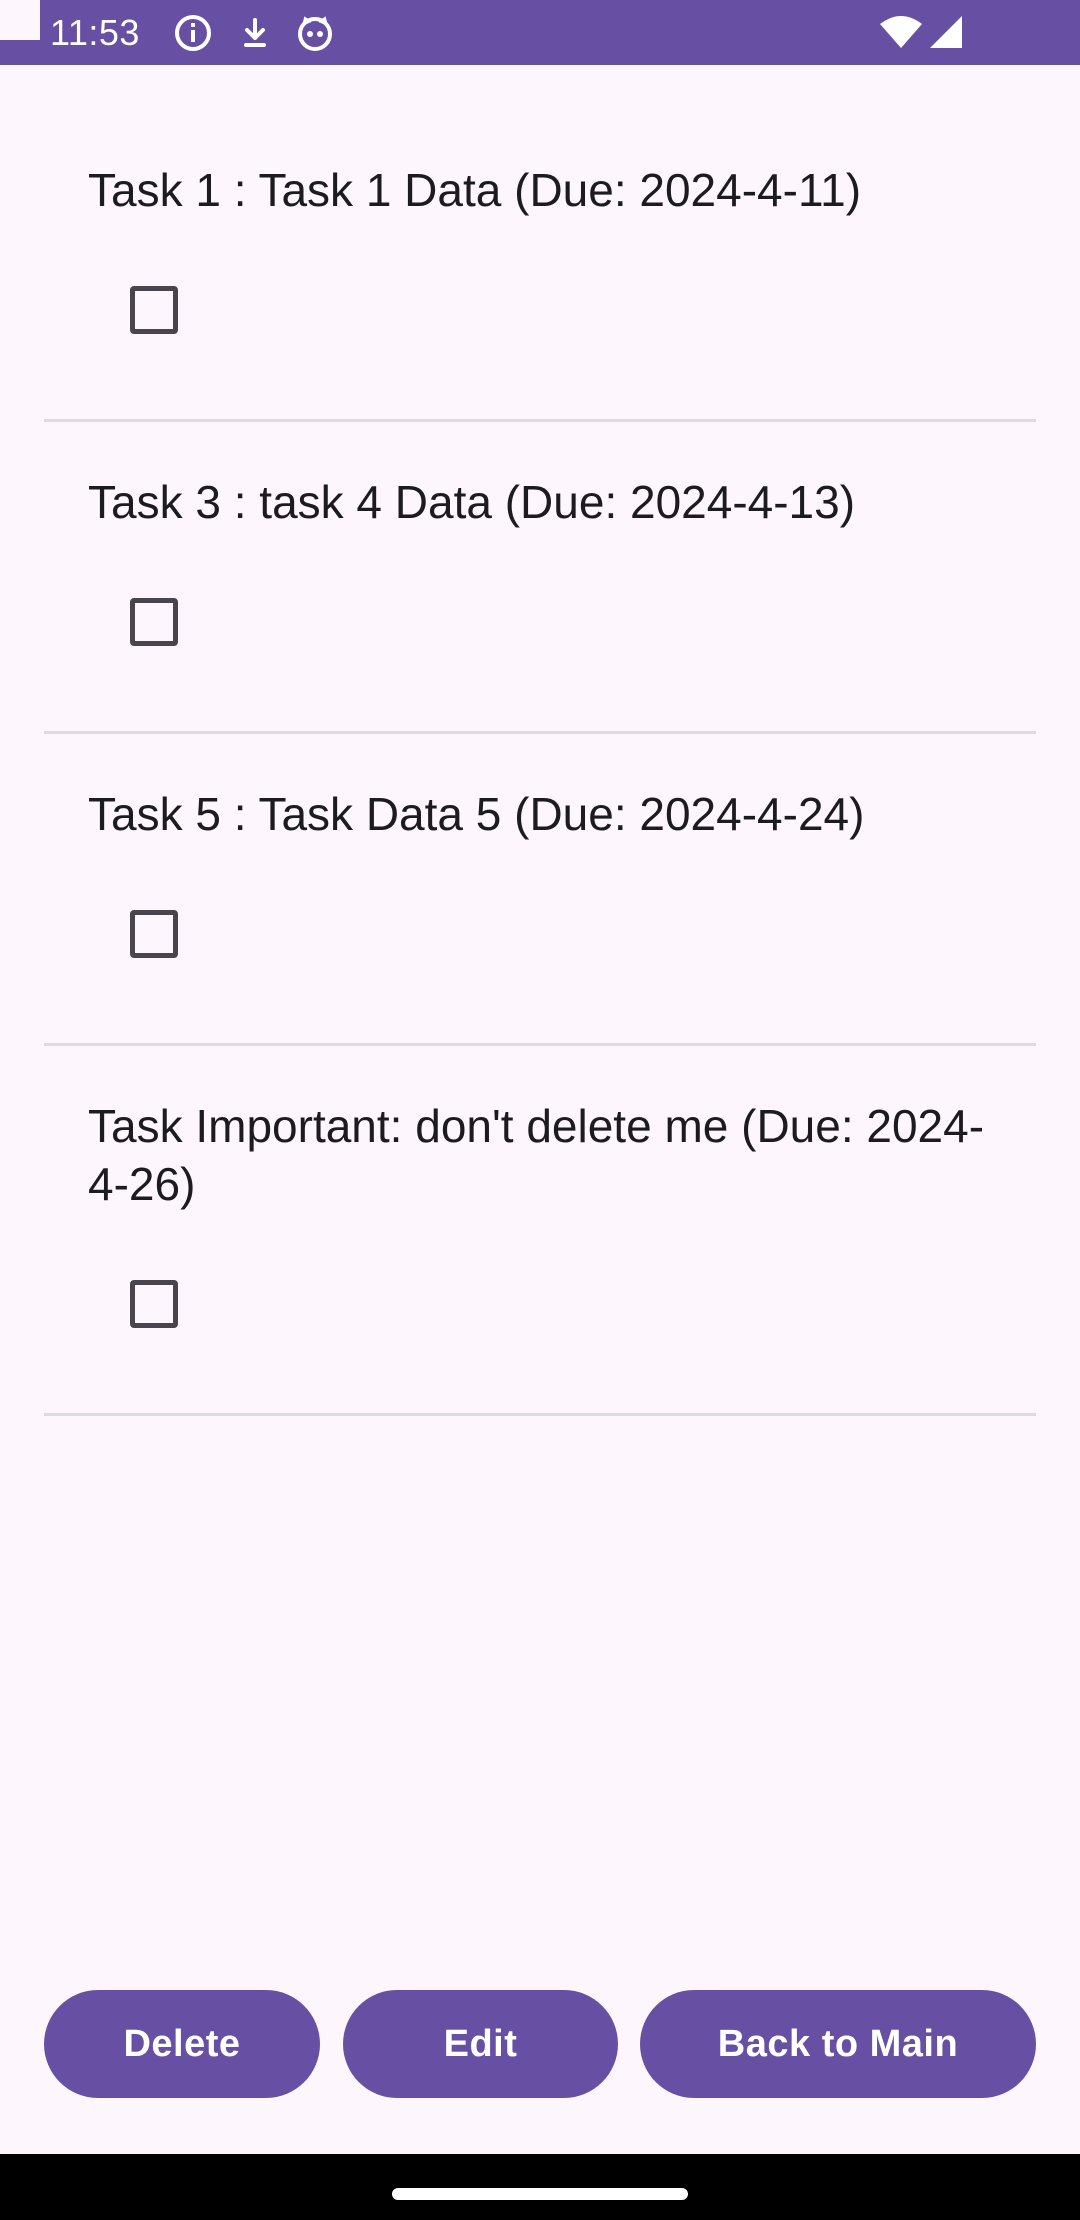 This screenshot has width=1080, height=2220. What do you see at coordinates (315, 33) in the screenshot?
I see `cat-face-icon` at bounding box center [315, 33].